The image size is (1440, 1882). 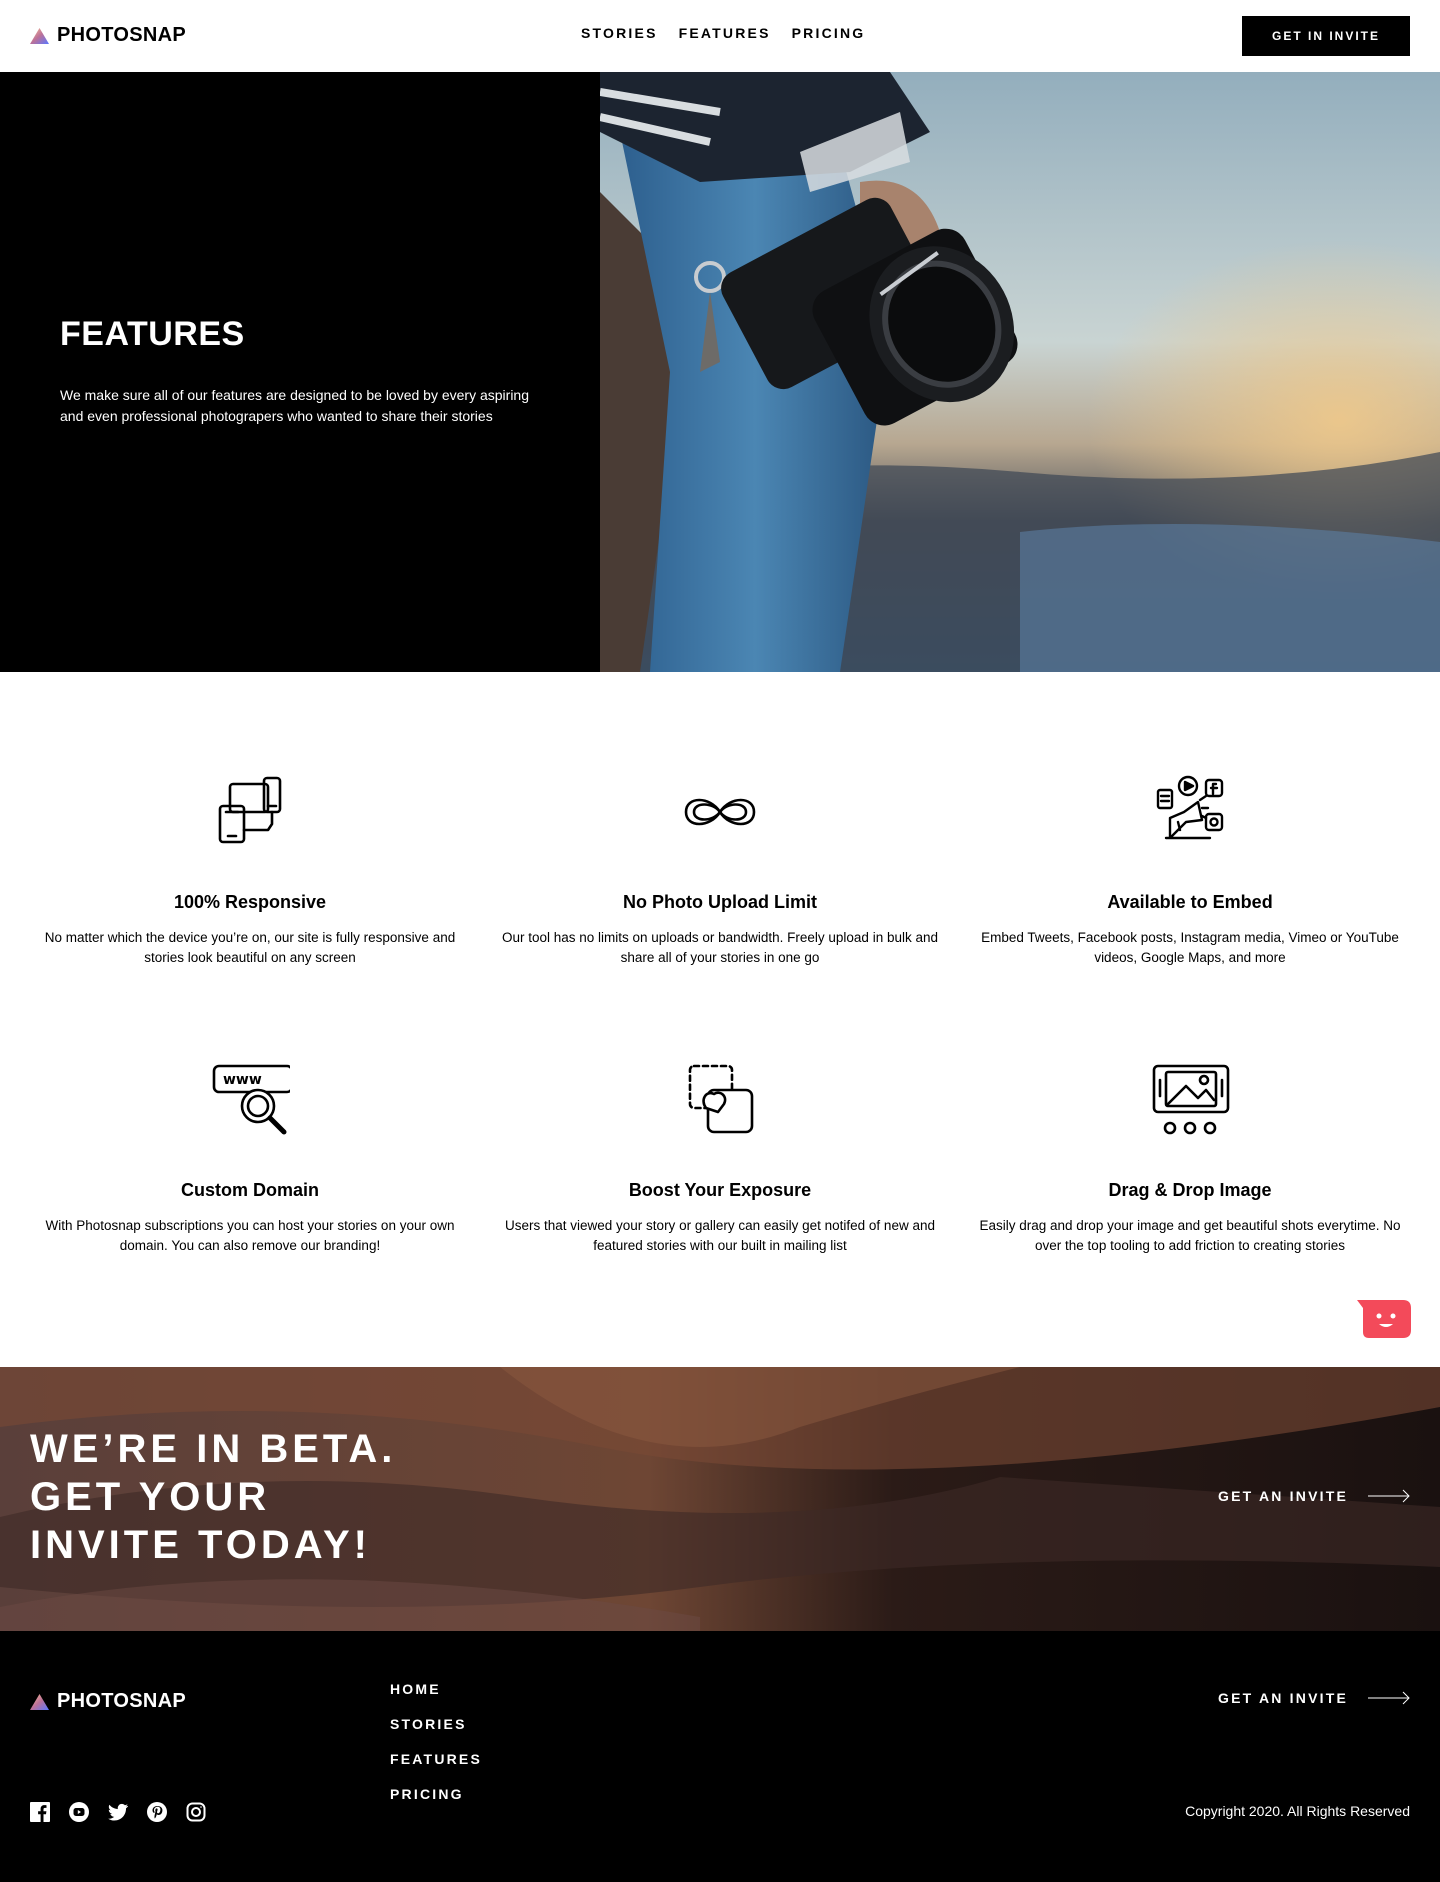 I want to click on svg-text: www, so click(x=242, y=1080).